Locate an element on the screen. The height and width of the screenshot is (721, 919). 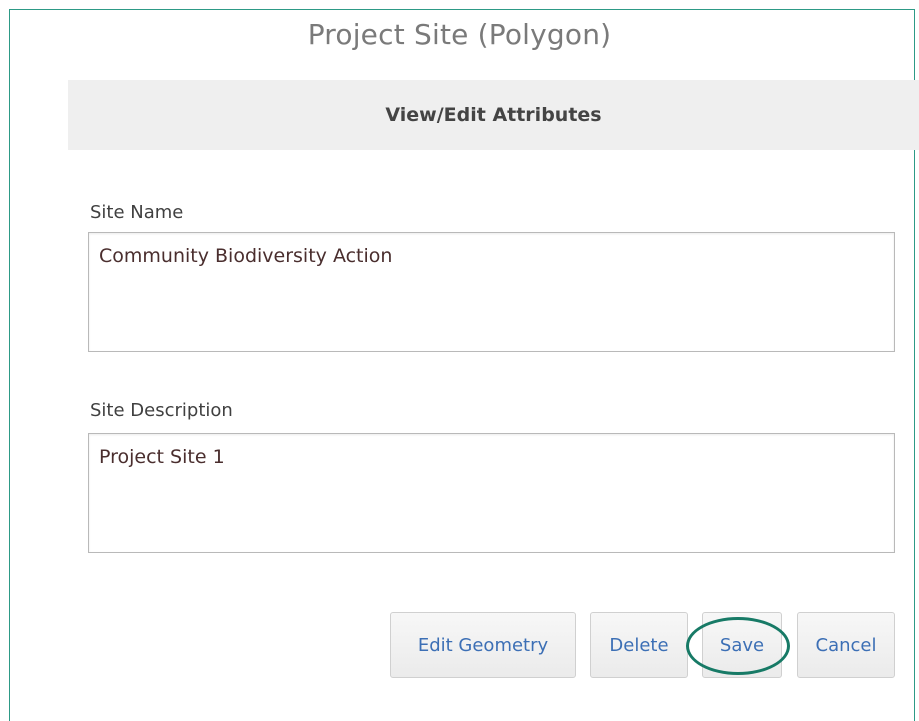
delete-button: Delete is located at coordinates (639, 645).